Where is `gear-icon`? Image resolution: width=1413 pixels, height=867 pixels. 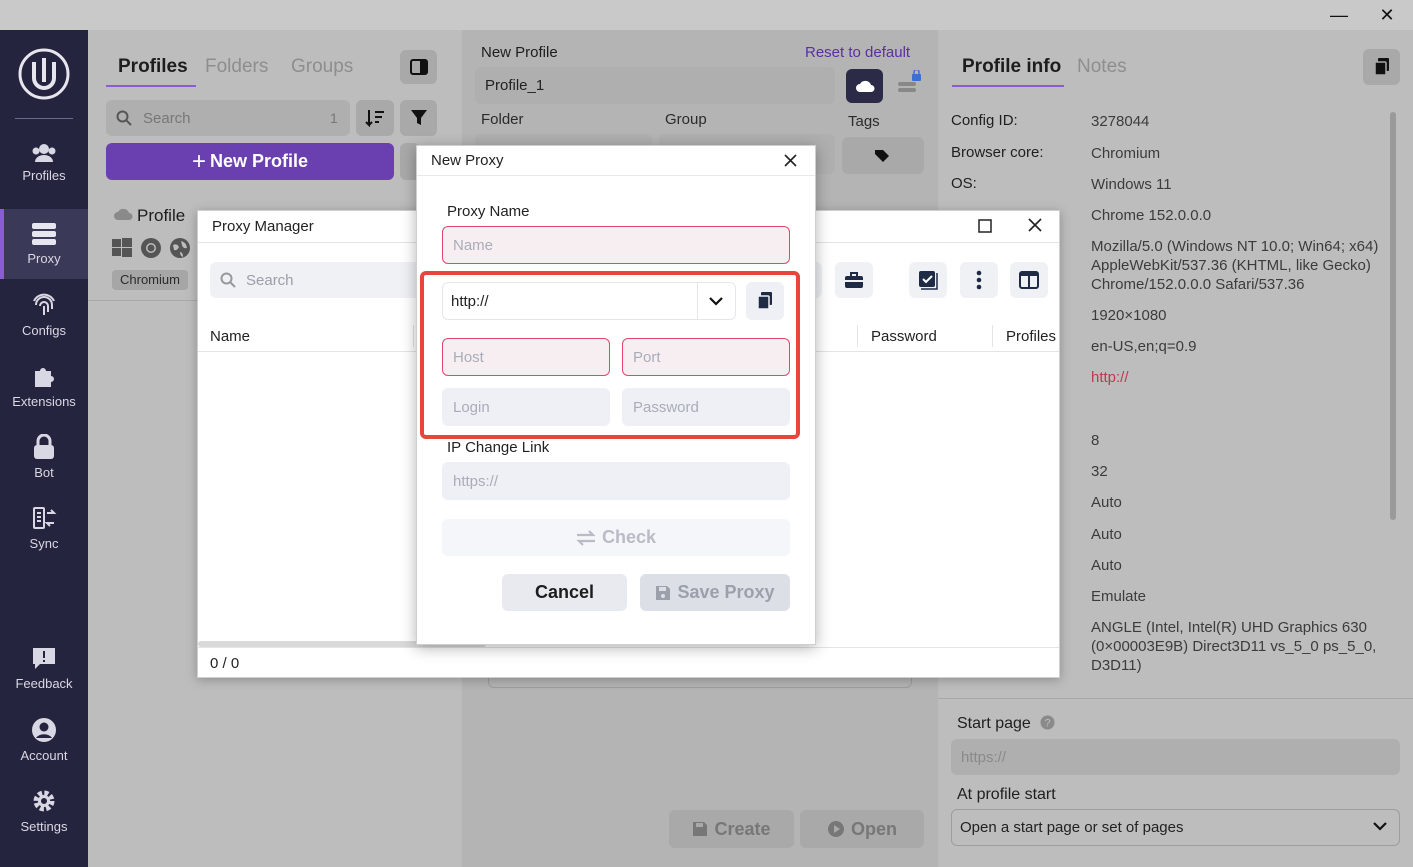
gear-icon is located at coordinates (44, 801).